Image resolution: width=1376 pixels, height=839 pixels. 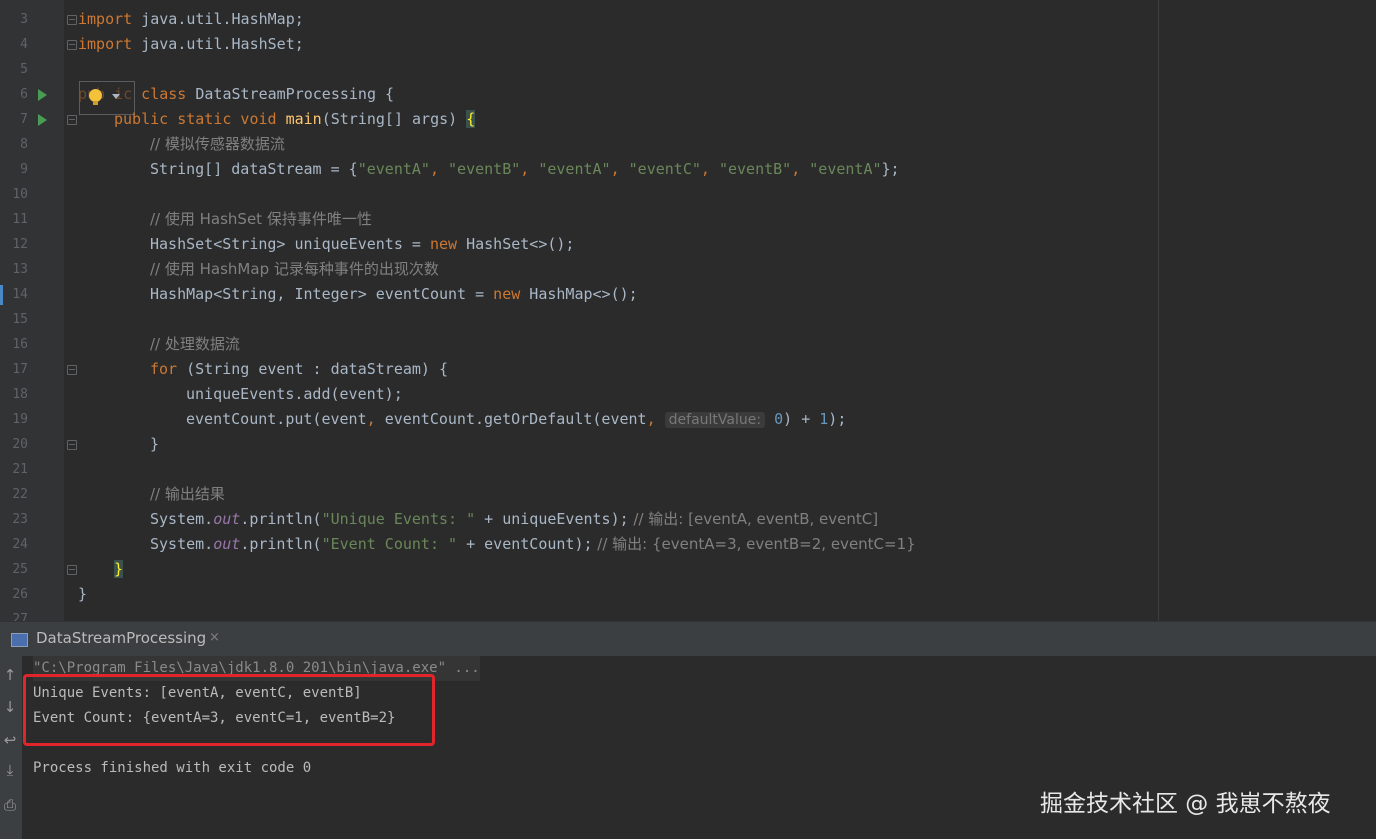 What do you see at coordinates (20, 219) in the screenshot?
I see `line-number: 11` at bounding box center [20, 219].